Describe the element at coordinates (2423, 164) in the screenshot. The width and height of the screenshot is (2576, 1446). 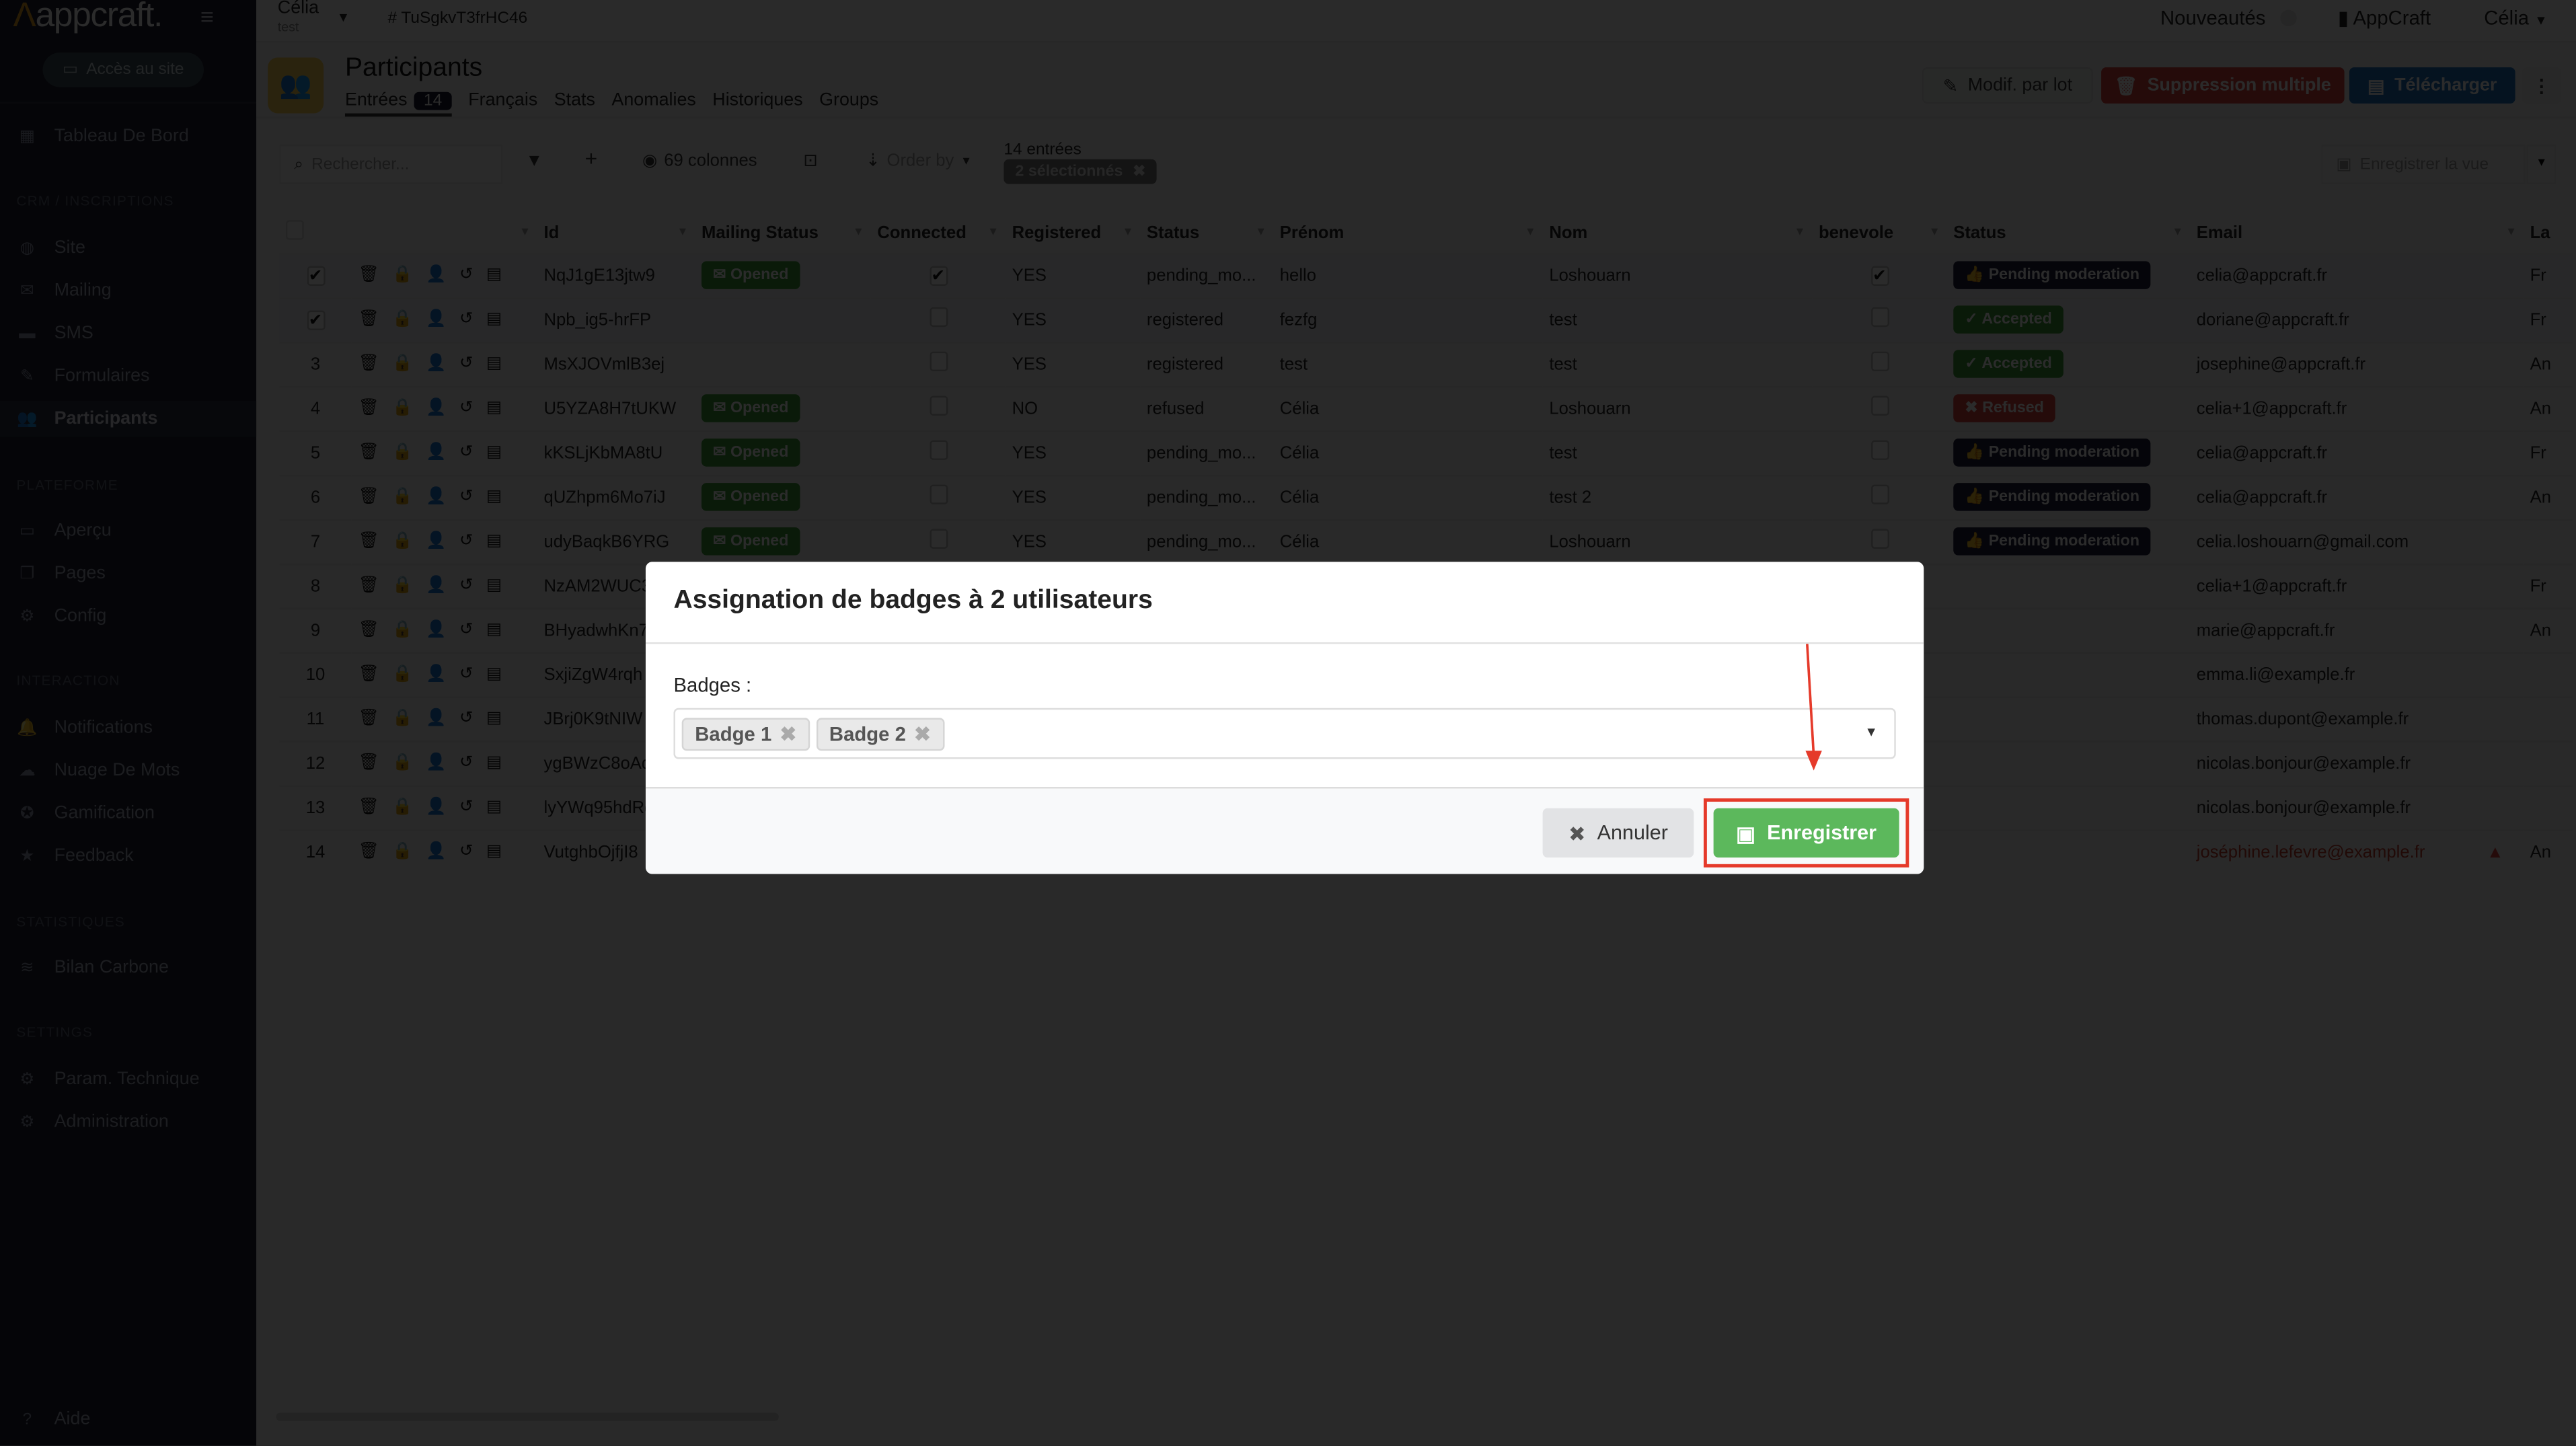
I see `save-view-button: ▣ Enregistrer la vue` at that location.